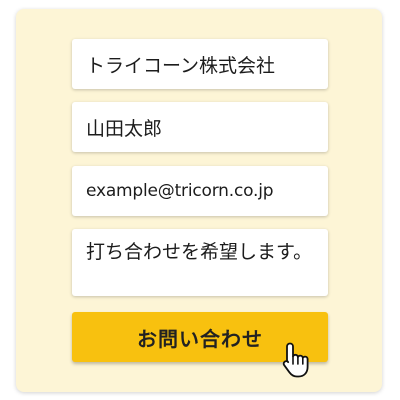 The image size is (400, 400). I want to click on email-value: example@tricorn.co.jp, so click(180, 191).